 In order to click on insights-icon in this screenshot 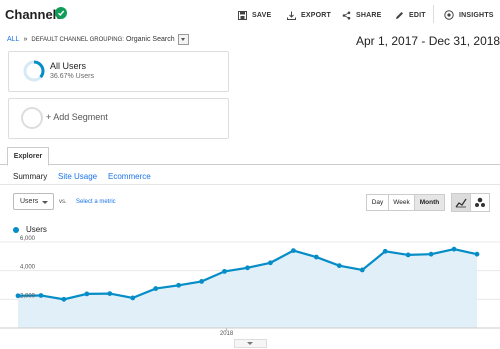, I will do `click(449, 15)`.